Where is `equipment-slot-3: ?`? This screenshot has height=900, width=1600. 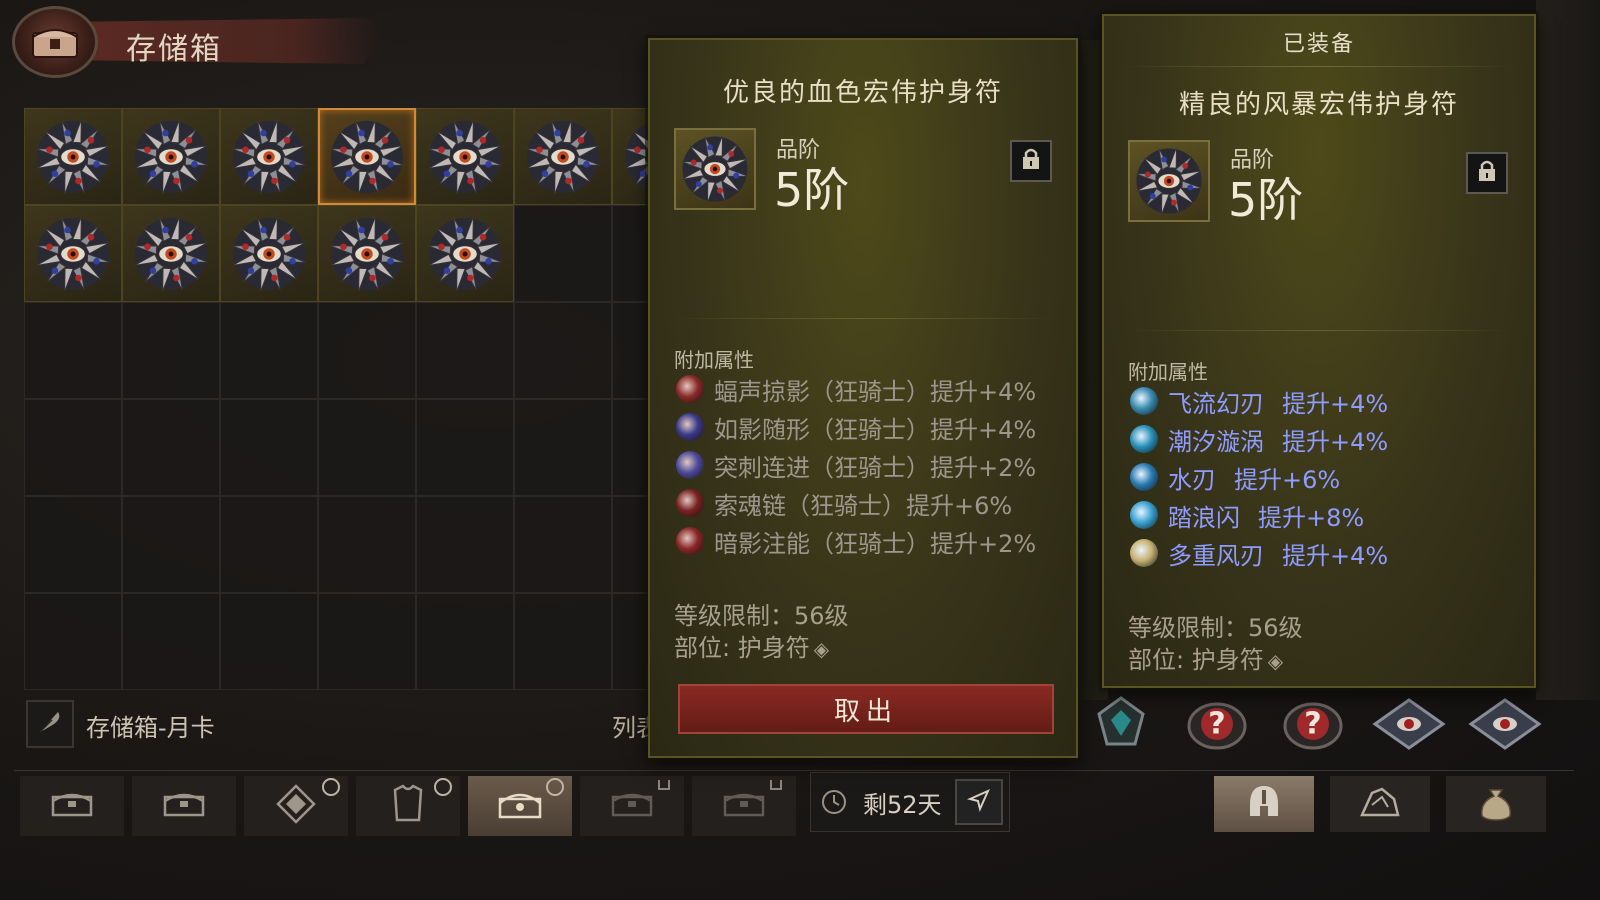 equipment-slot-3: ? is located at coordinates (1313, 726).